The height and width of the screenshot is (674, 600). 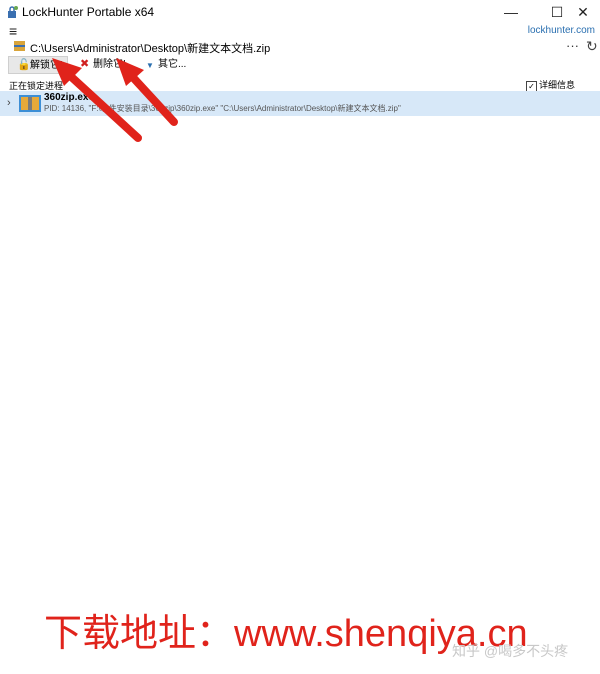 I want to click on arrow-to-delete, so click(x=151, y=97).